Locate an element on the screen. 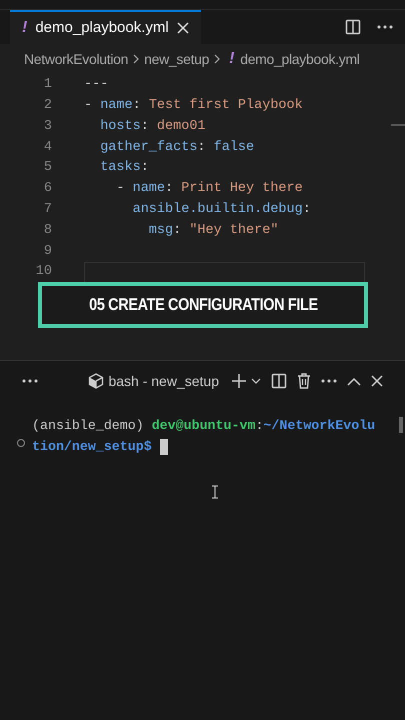 This screenshot has height=720, width=405. code-line: gather_facts: false is located at coordinates (176, 147).